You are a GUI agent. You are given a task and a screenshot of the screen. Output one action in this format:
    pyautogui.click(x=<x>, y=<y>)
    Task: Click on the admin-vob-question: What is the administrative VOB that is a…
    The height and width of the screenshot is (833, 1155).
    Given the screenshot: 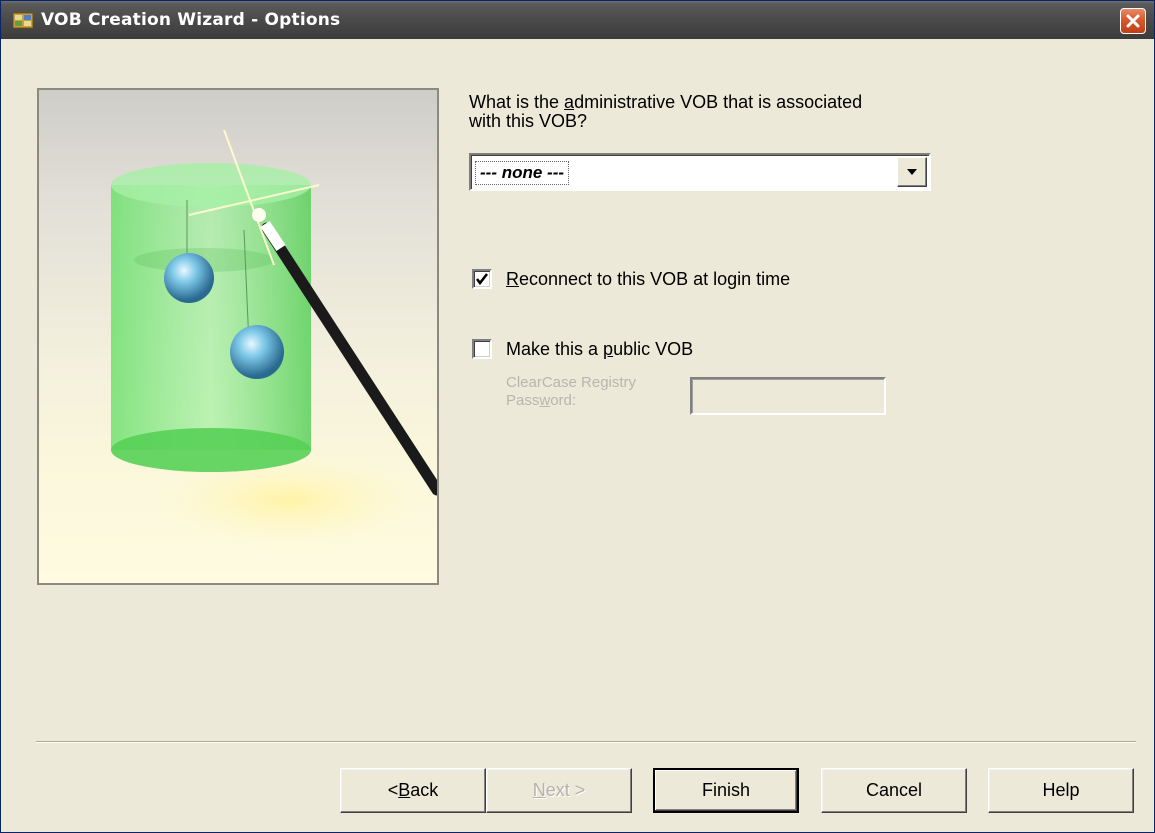 What is the action you would take?
    pyautogui.click(x=709, y=112)
    